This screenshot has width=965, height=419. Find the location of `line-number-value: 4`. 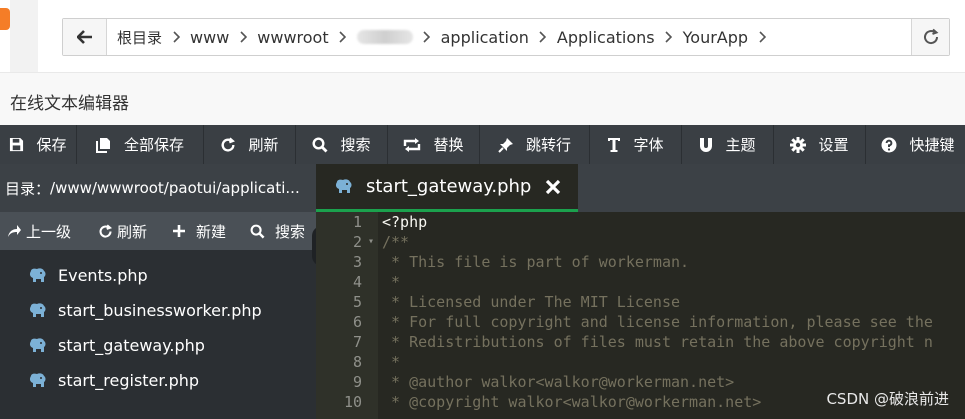

line-number-value: 4 is located at coordinates (357, 282).